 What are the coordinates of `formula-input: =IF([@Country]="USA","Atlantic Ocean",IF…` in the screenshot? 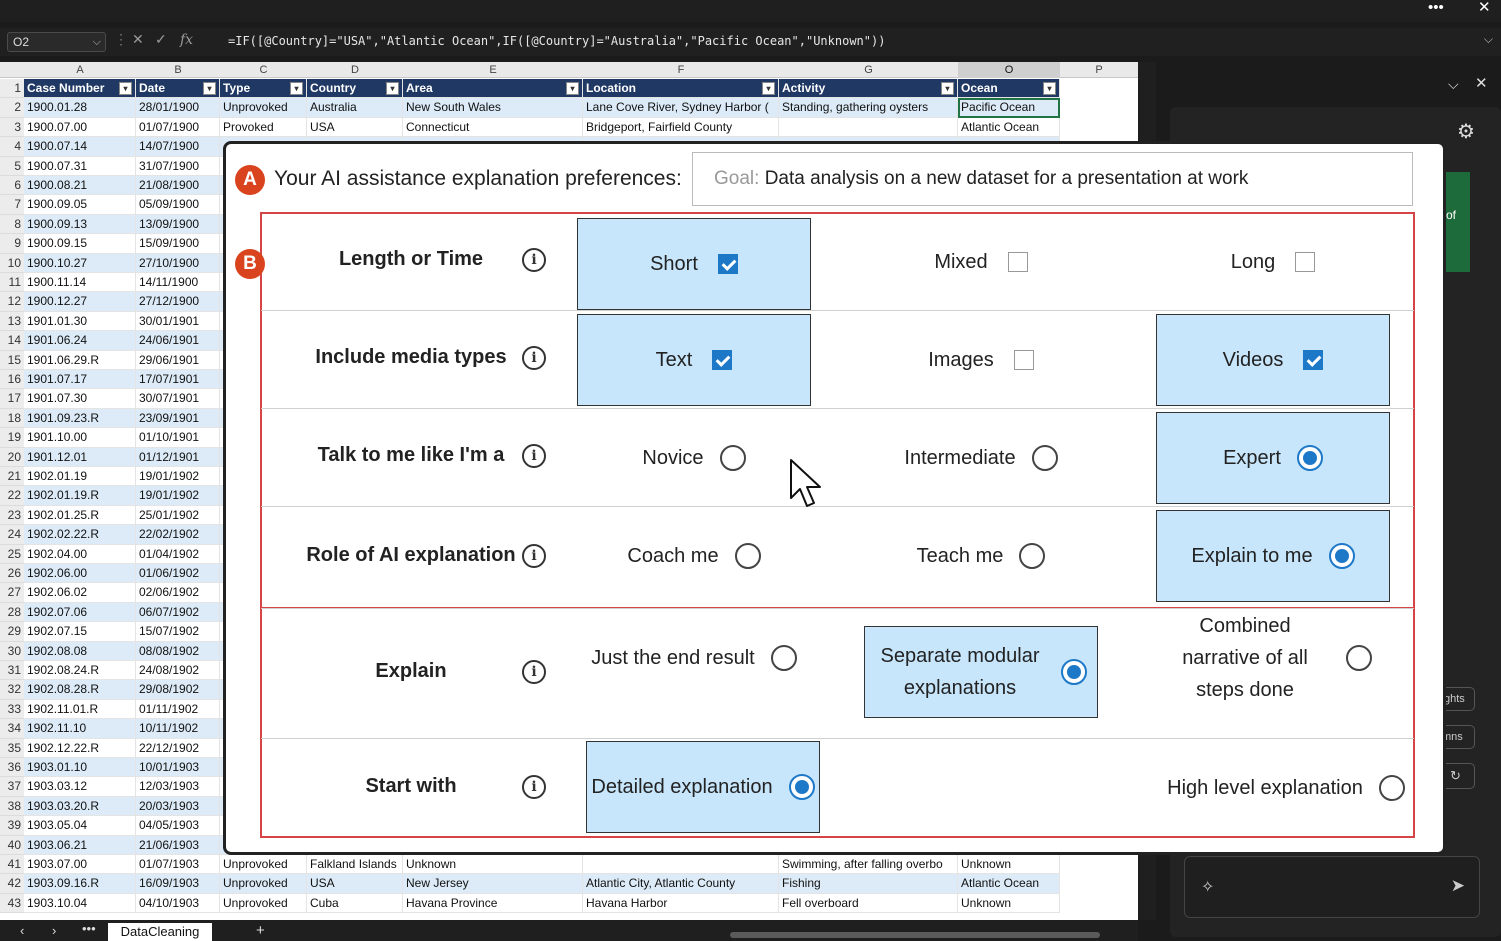 It's located at (556, 41).